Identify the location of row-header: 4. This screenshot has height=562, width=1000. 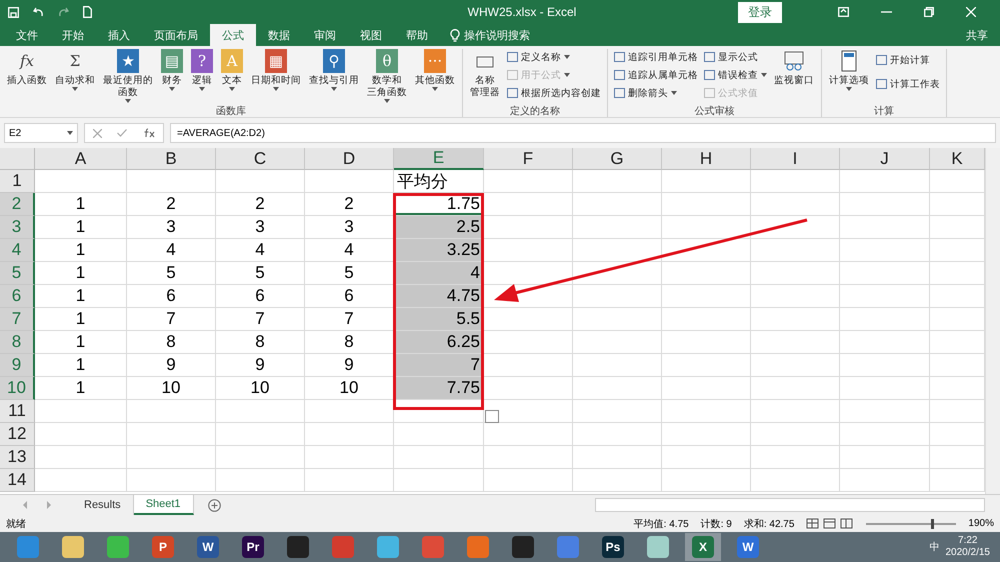
(17, 250).